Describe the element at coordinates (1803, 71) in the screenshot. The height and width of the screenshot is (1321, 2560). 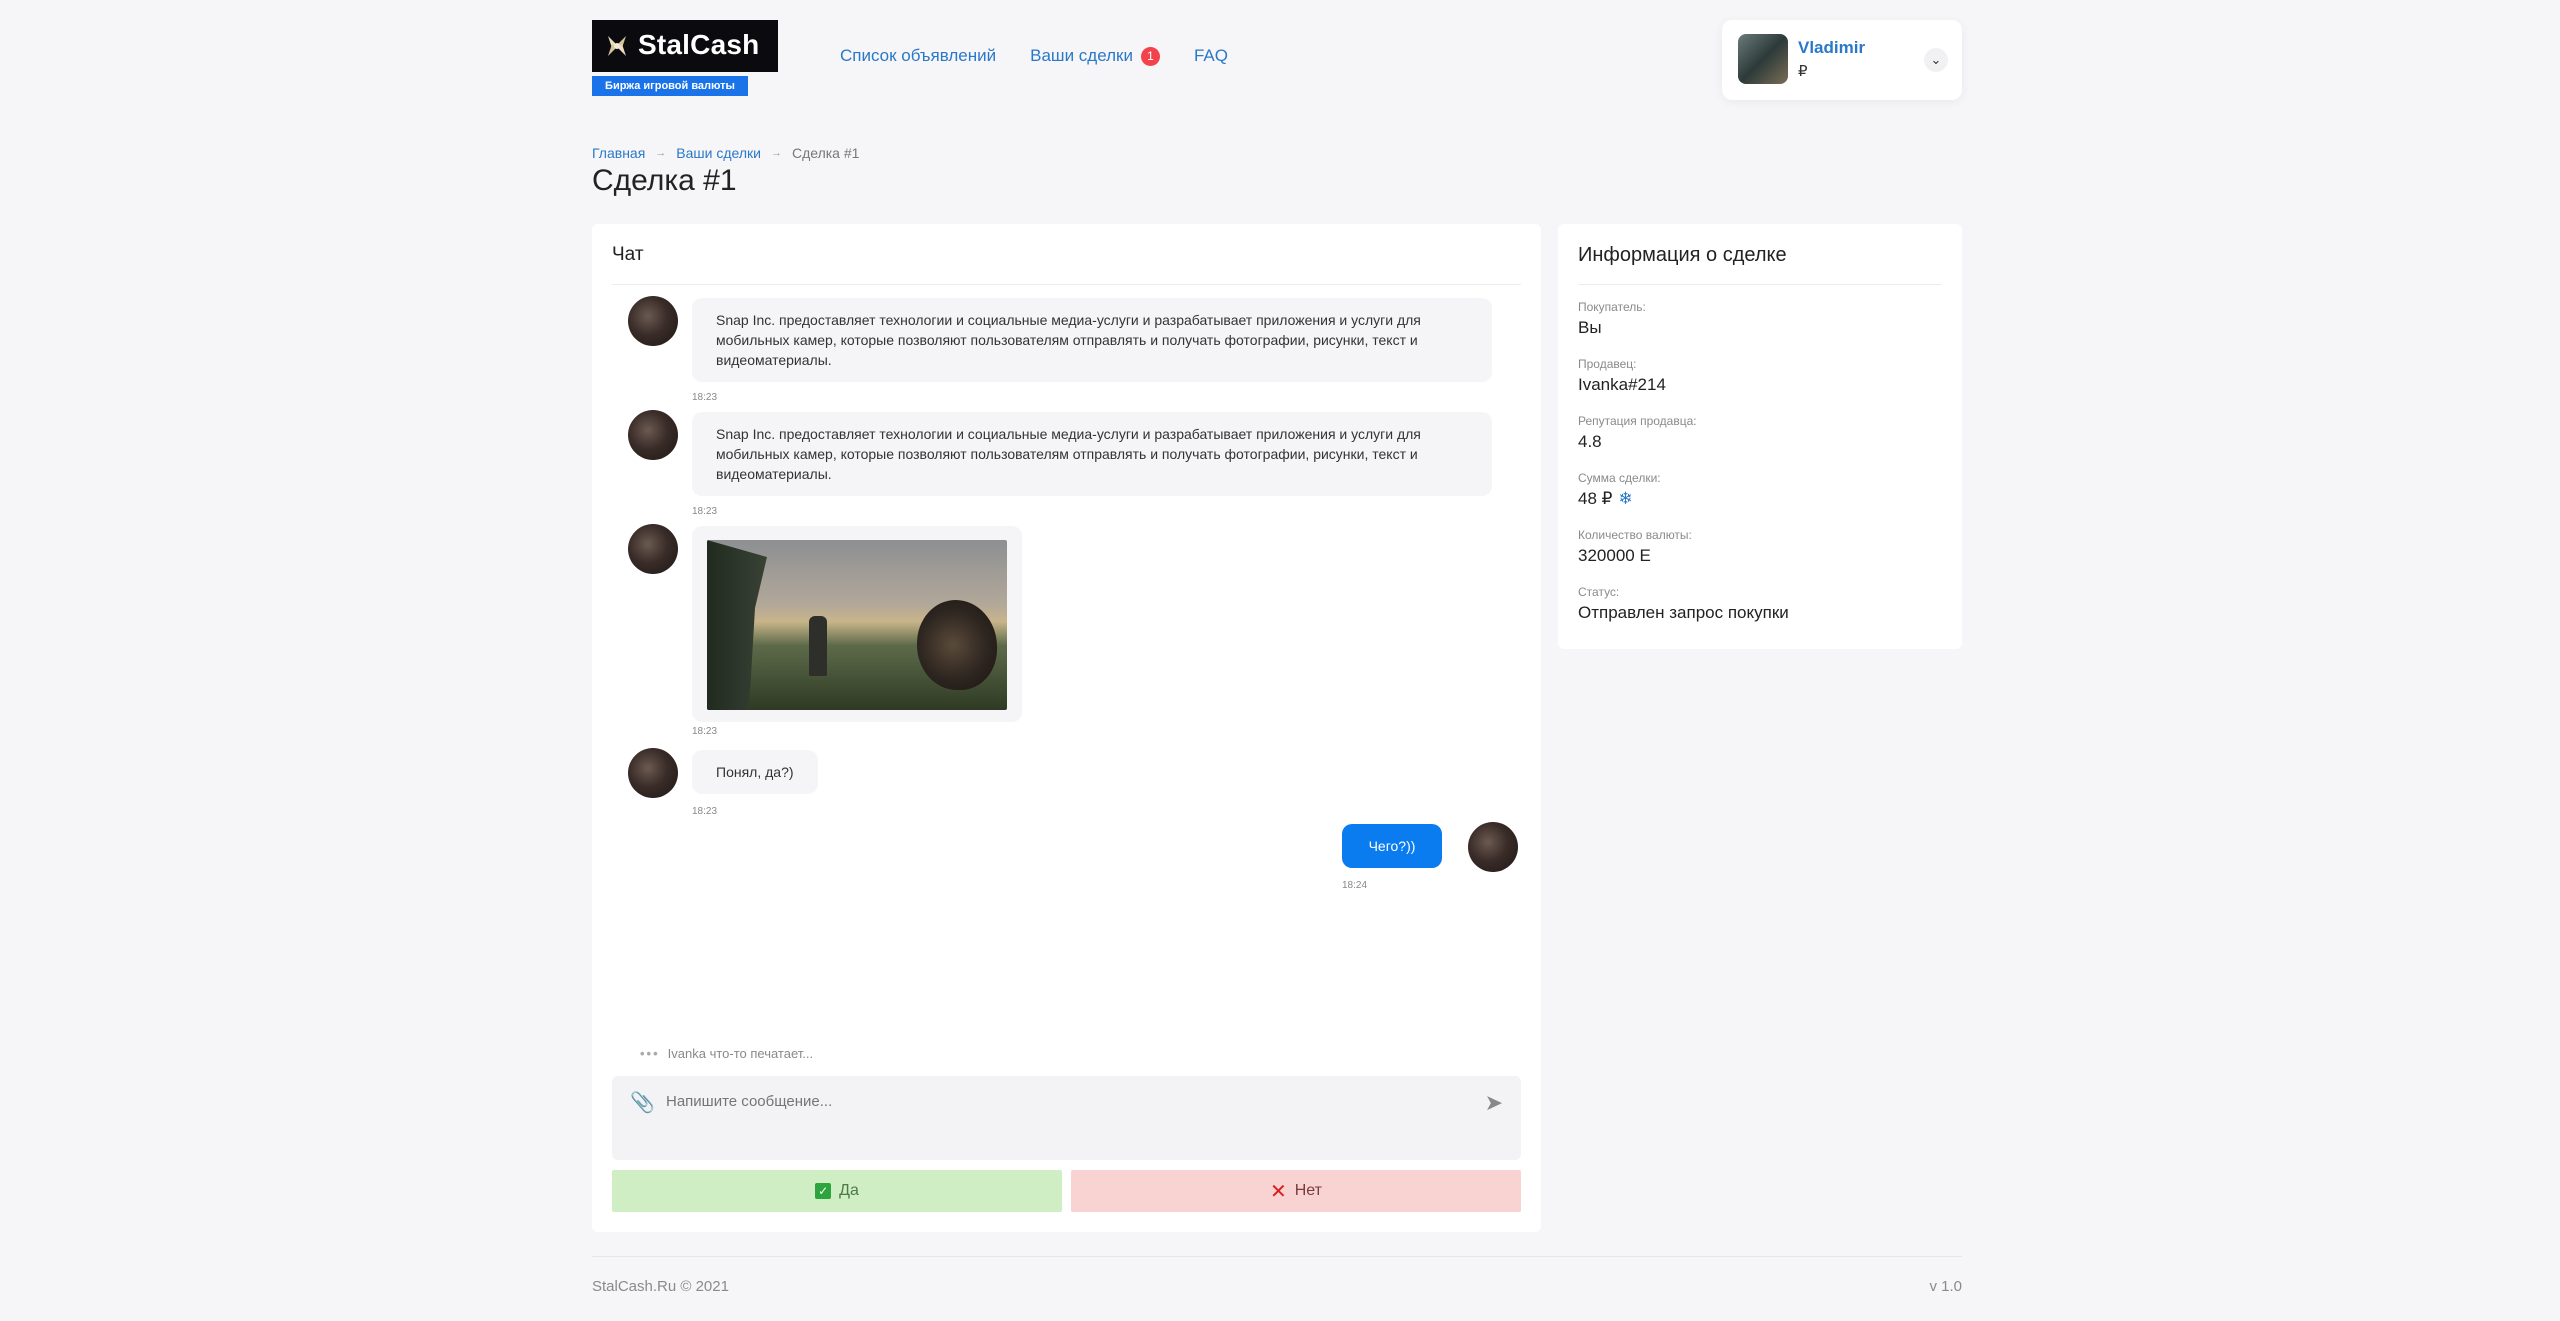
I see `user-balance: ₽` at that location.